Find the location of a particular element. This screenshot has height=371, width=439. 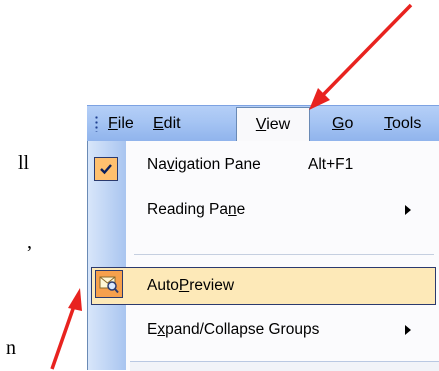

menu-bar: File Edit View Go Tools is located at coordinates (263, 124).